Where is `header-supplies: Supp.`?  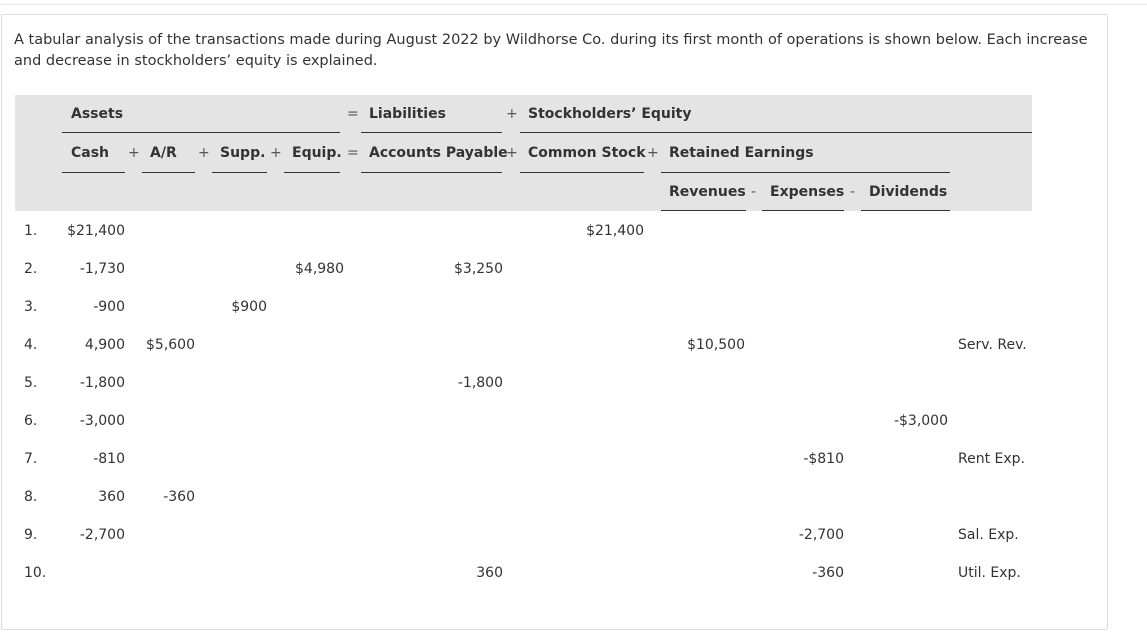
header-supplies: Supp. is located at coordinates (243, 153).